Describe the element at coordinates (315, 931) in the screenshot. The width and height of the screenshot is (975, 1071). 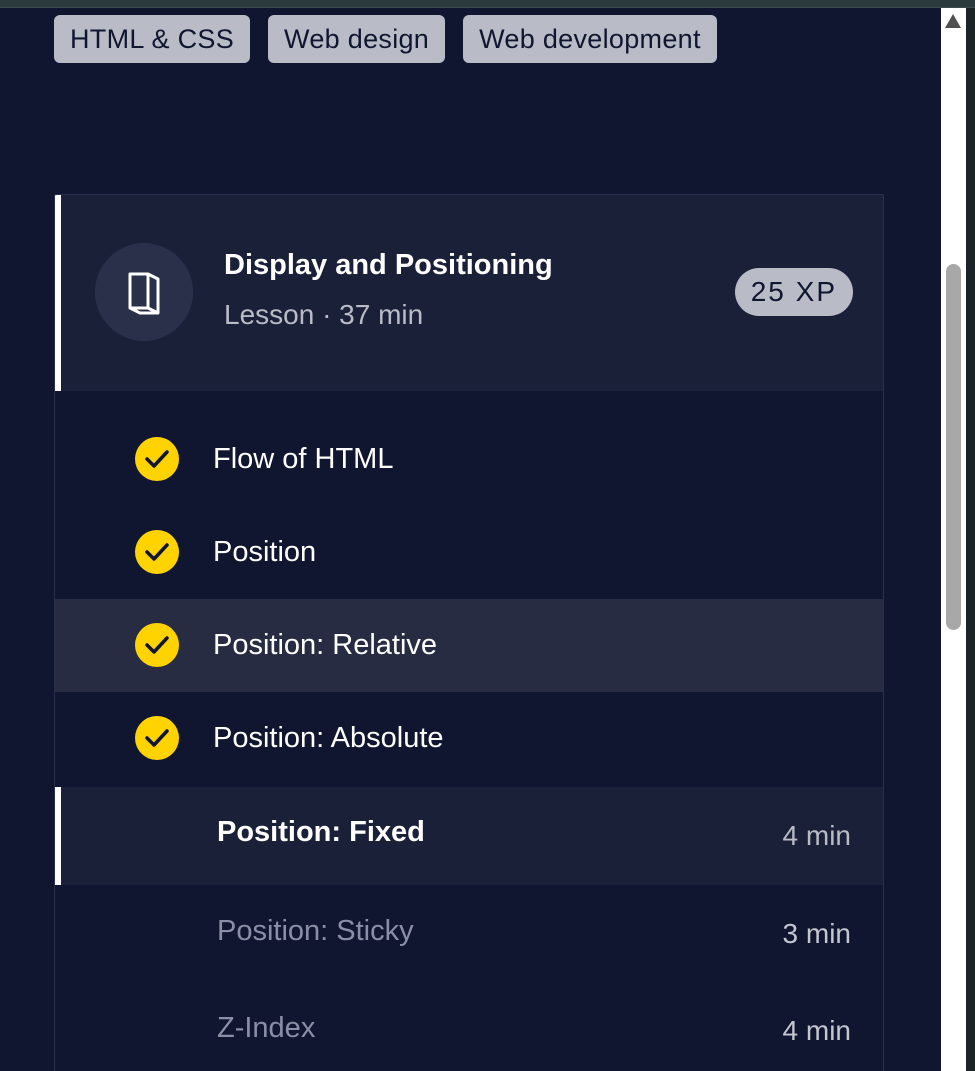
I see `item-label: Position: Sticky` at that location.